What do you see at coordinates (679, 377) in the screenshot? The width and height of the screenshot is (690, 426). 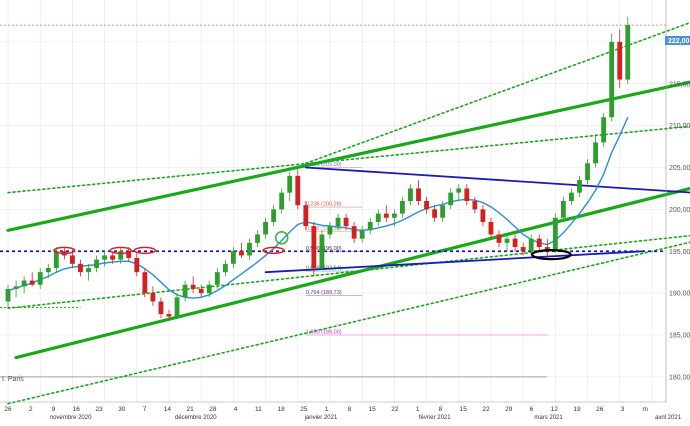 I see `y-tick-label: 180,00` at bounding box center [679, 377].